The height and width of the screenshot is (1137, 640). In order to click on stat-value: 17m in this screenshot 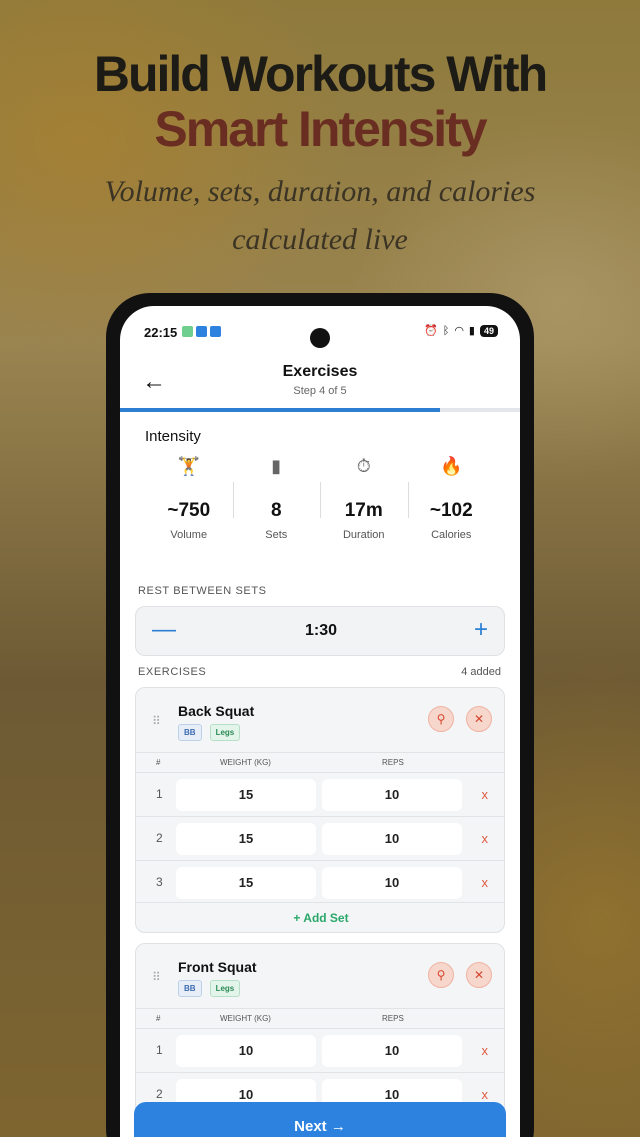, I will do `click(363, 510)`.